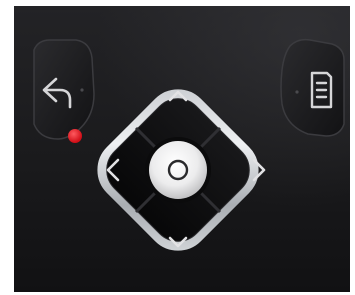  I want to click on red-dot-icon, so click(75, 136).